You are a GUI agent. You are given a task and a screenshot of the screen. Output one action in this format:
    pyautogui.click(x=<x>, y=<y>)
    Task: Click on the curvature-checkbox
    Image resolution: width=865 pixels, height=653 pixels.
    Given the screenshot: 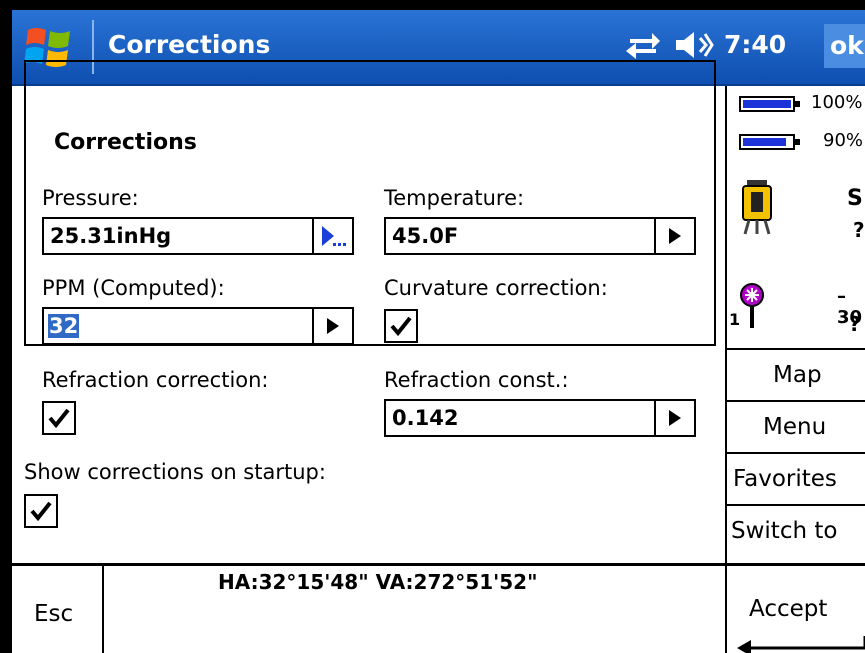 What is the action you would take?
    pyautogui.click(x=401, y=326)
    